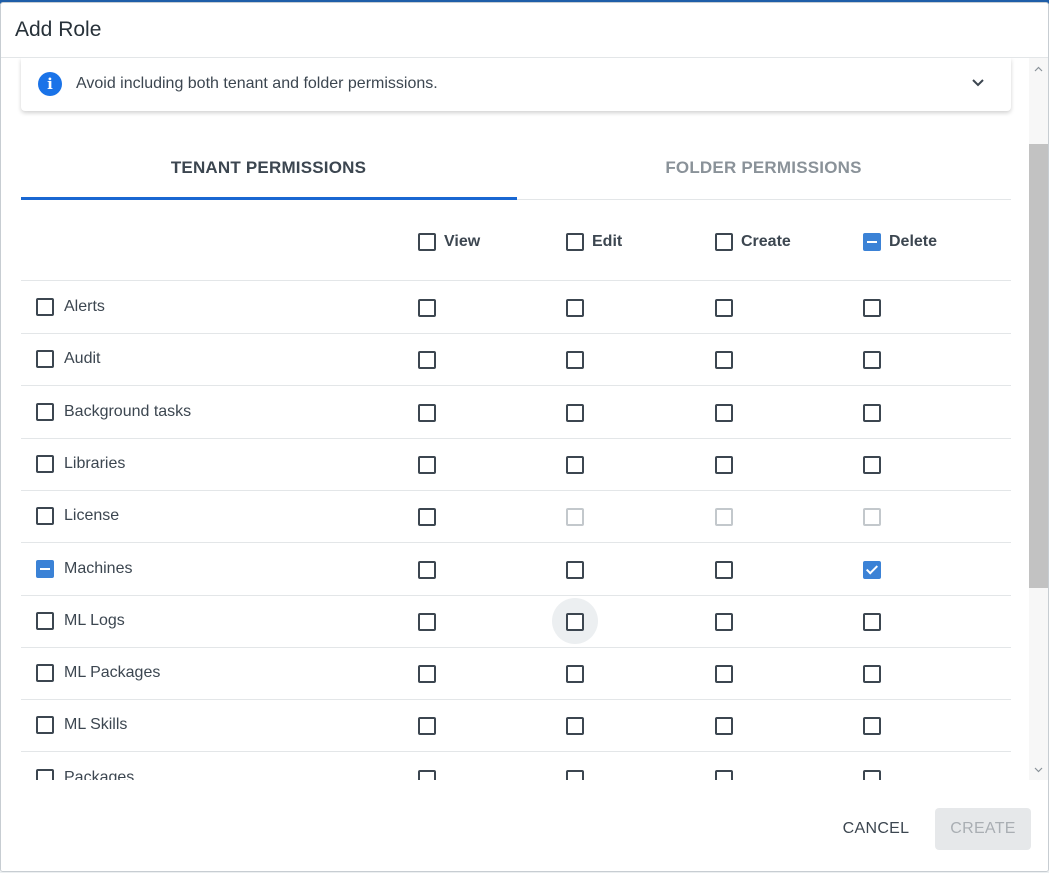 This screenshot has height=873, width=1049. What do you see at coordinates (516, 359) in the screenshot?
I see `table-row: Audit` at bounding box center [516, 359].